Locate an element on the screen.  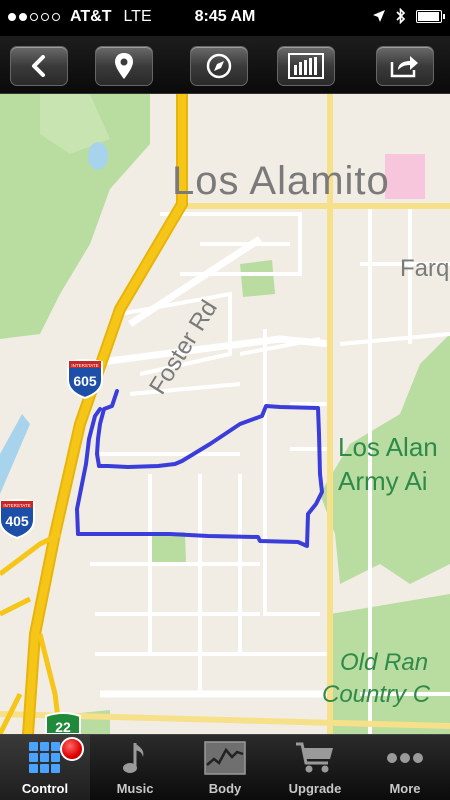
toolbar is located at coordinates (225, 65).